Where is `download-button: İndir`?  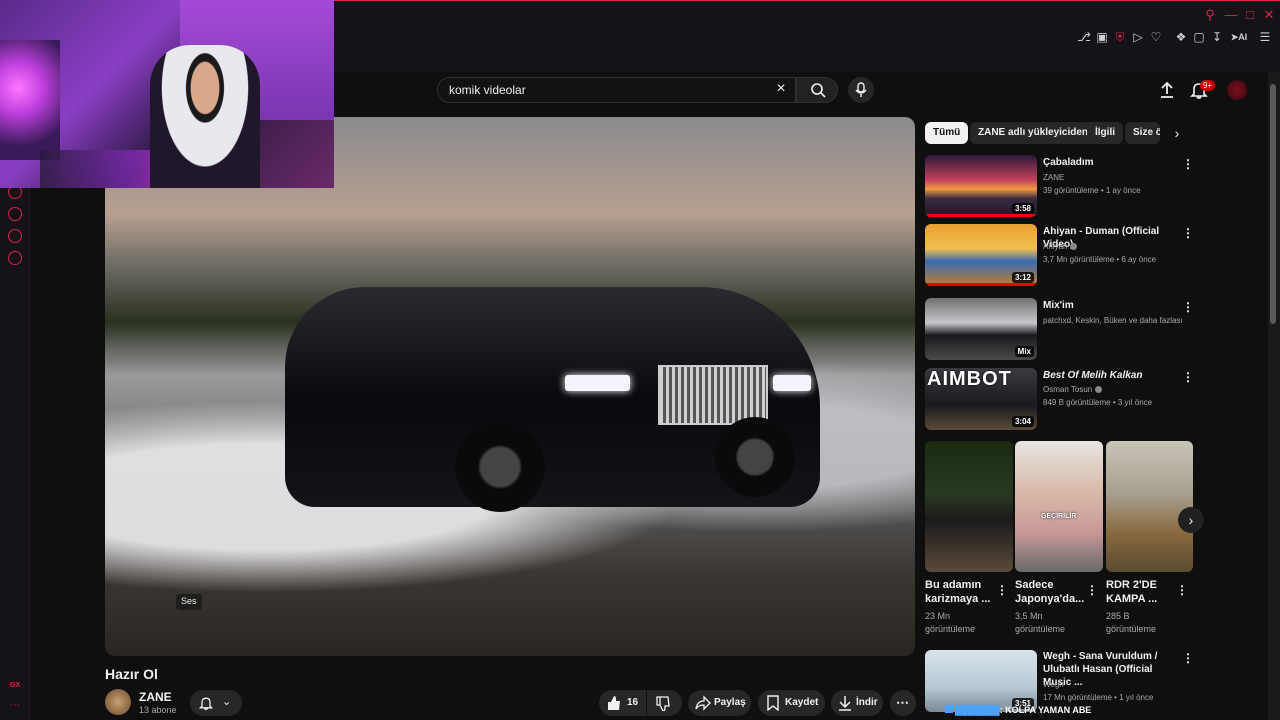 download-button: İndir is located at coordinates (857, 703).